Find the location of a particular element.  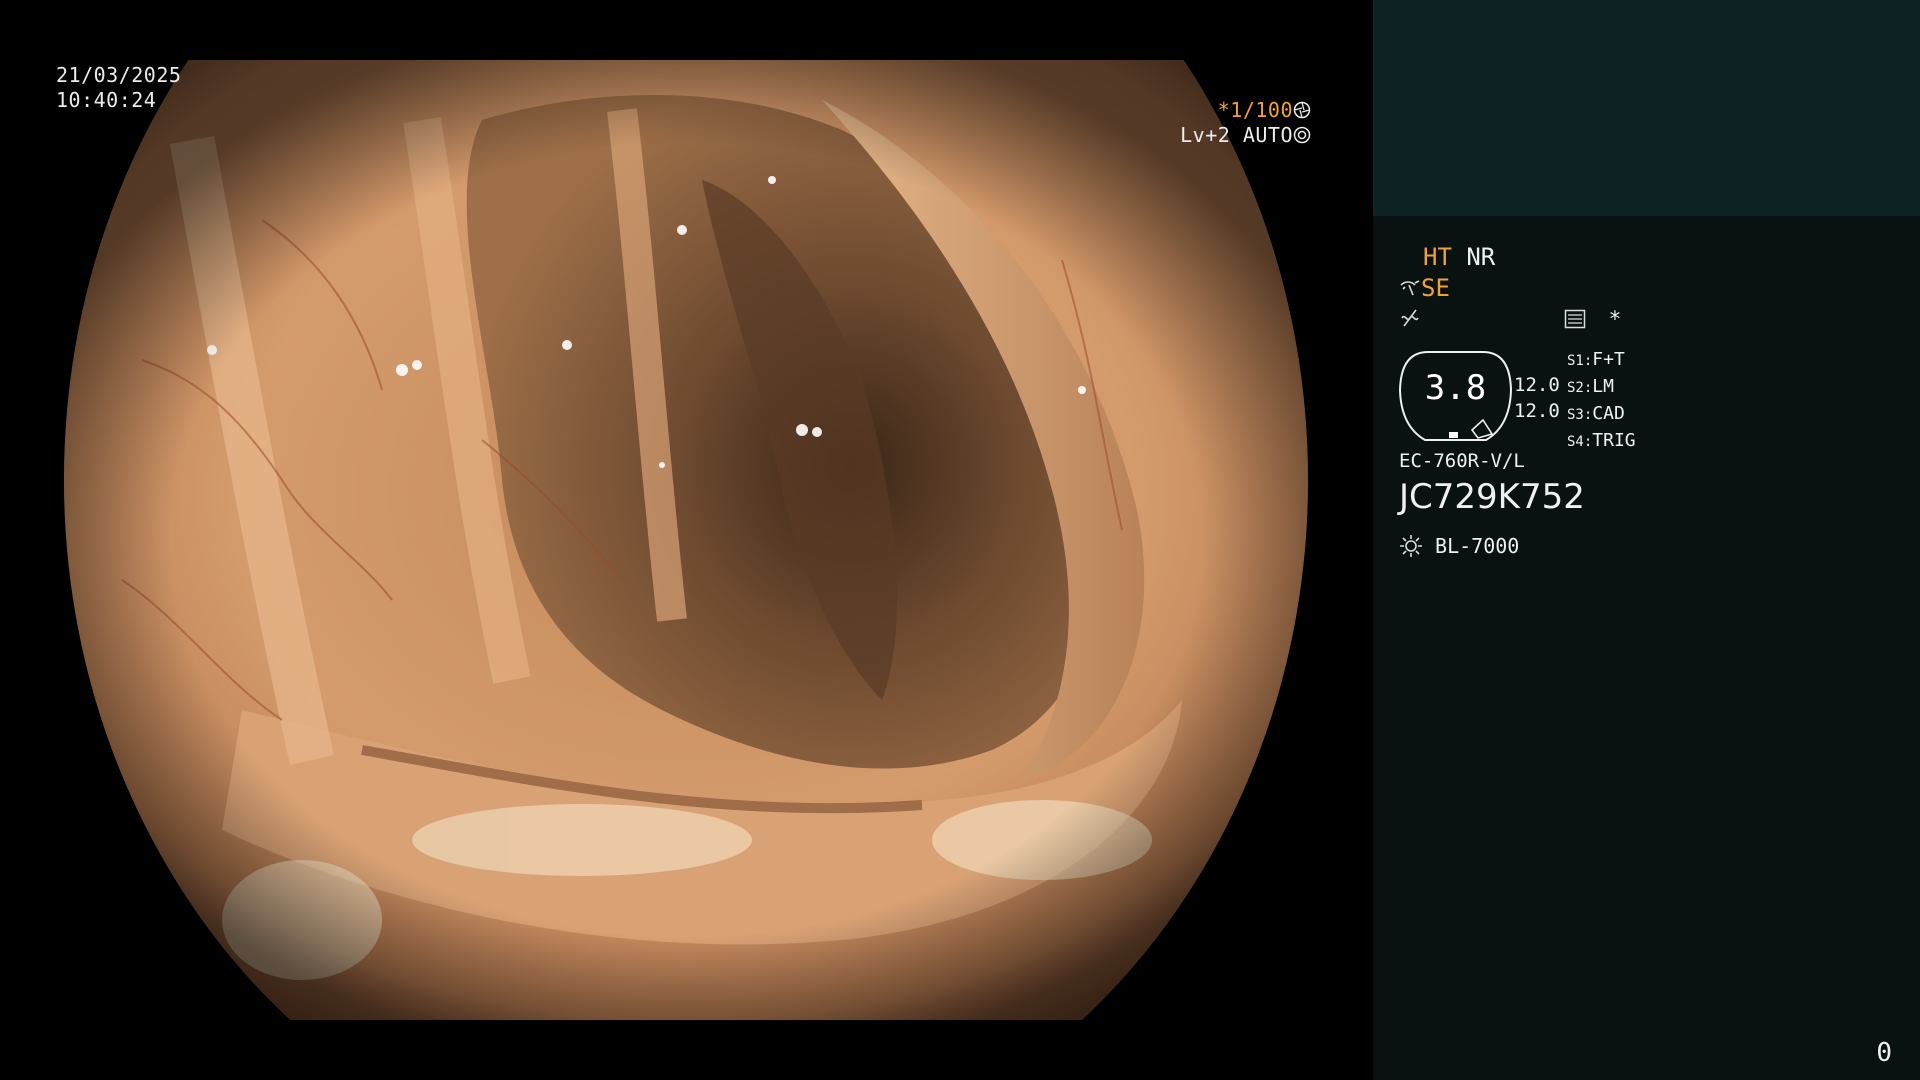

exposure-level-row: Lv+2 AUTO is located at coordinates (1245, 135).